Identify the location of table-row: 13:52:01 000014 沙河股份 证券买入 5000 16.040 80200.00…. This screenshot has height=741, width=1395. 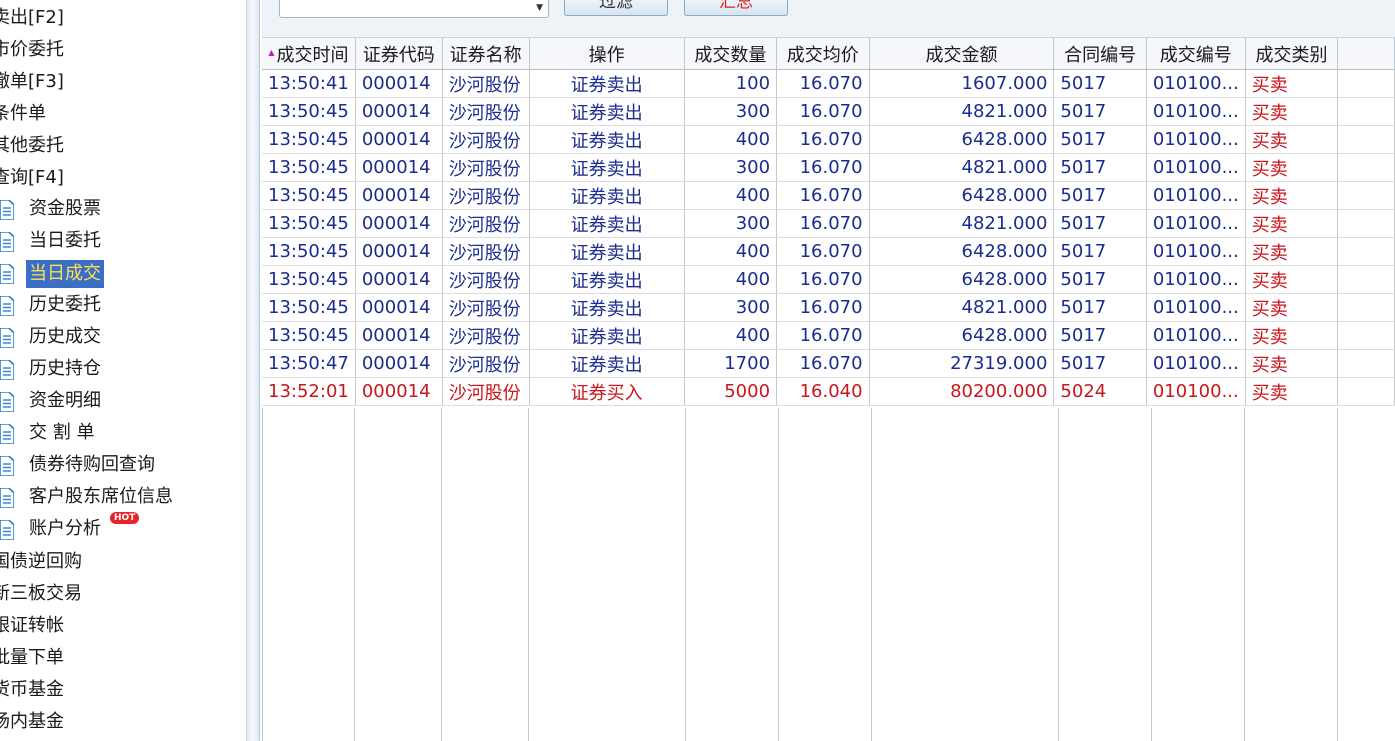
(828, 391).